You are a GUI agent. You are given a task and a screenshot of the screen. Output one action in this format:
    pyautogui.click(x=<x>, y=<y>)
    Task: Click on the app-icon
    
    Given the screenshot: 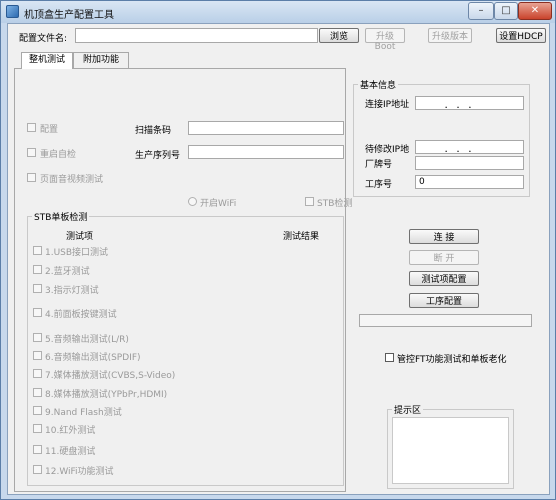 What is the action you would take?
    pyautogui.click(x=12, y=11)
    